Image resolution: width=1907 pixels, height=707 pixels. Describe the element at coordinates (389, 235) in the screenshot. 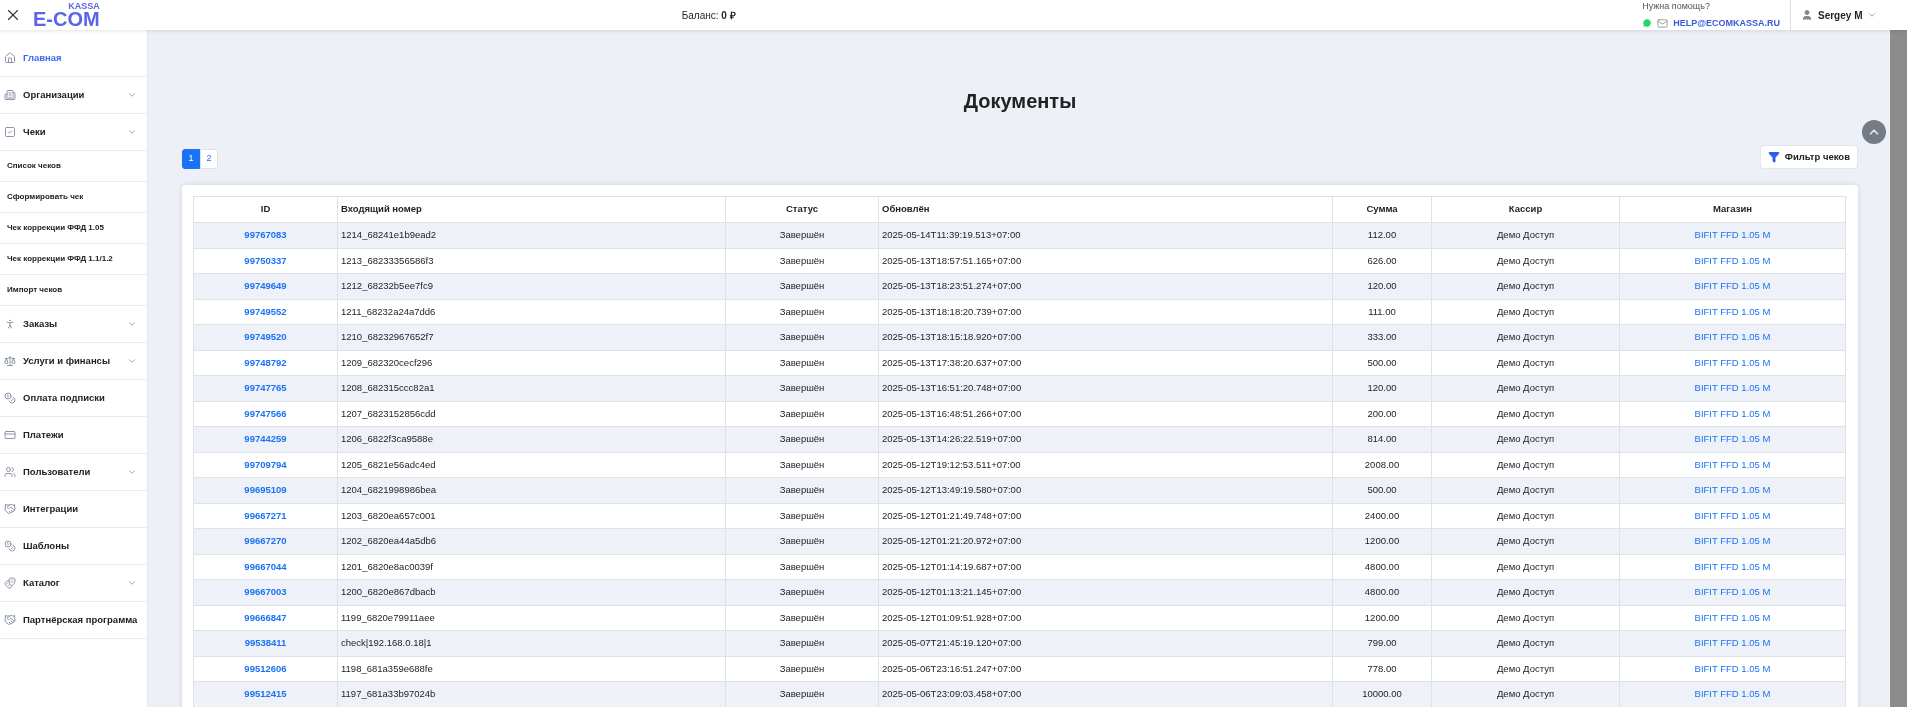

I see `table-cell: 1214_68241e1b9ead2` at that location.